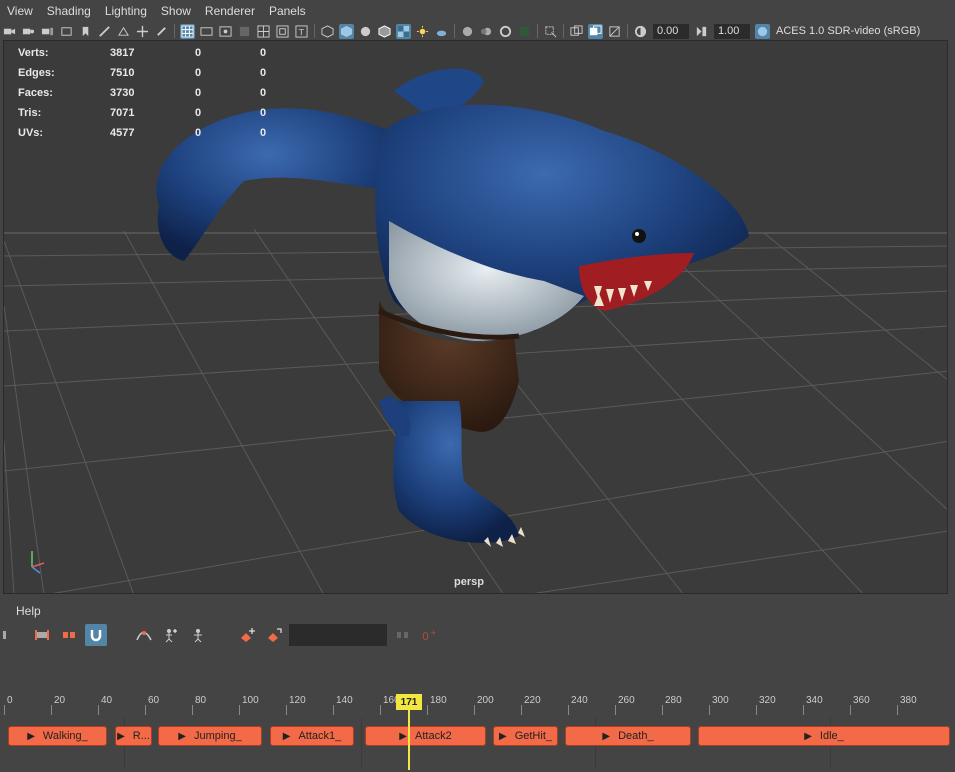  What do you see at coordinates (28, 31) in the screenshot?
I see `camera-attributes-icon` at bounding box center [28, 31].